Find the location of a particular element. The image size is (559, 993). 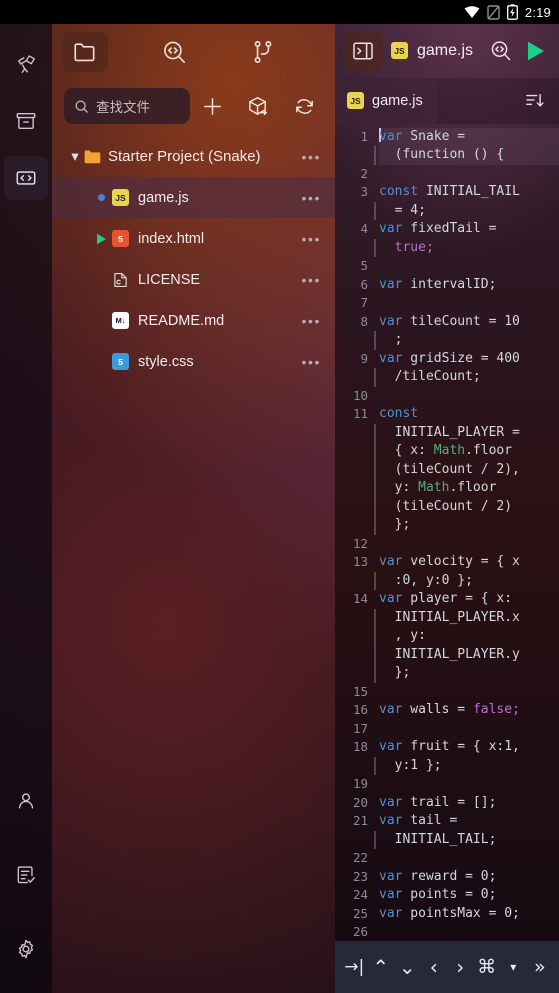

code-line: 13 var velocity = { x :0, y:0 }; is located at coordinates (447, 572).